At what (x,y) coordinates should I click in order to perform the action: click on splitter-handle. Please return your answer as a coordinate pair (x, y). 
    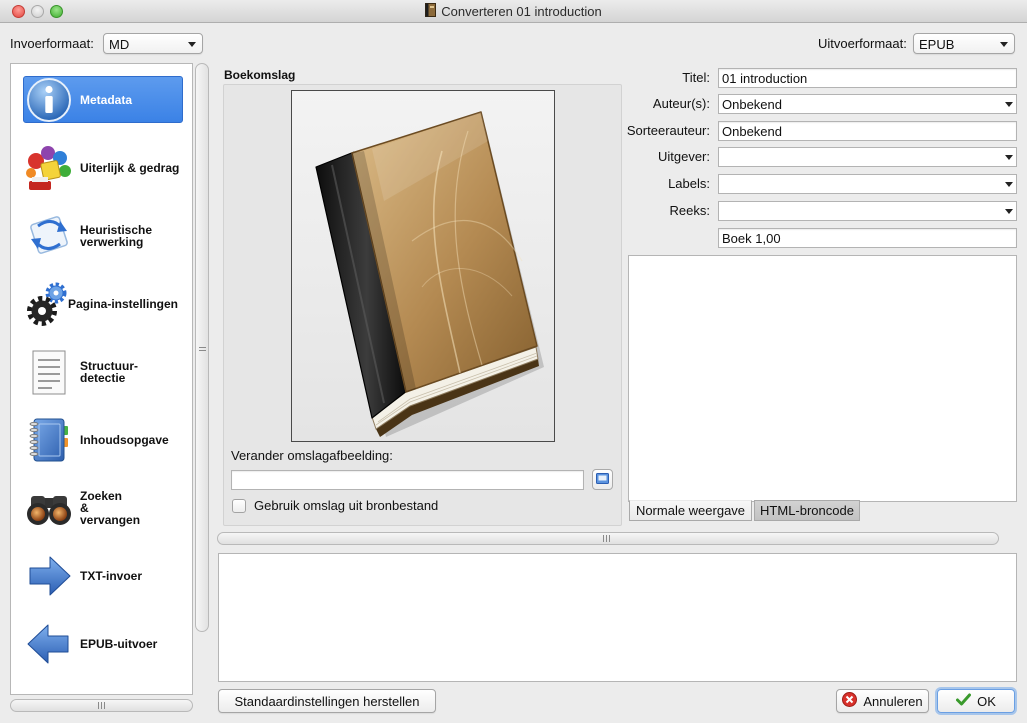
    Looking at the image, I should click on (202, 348).